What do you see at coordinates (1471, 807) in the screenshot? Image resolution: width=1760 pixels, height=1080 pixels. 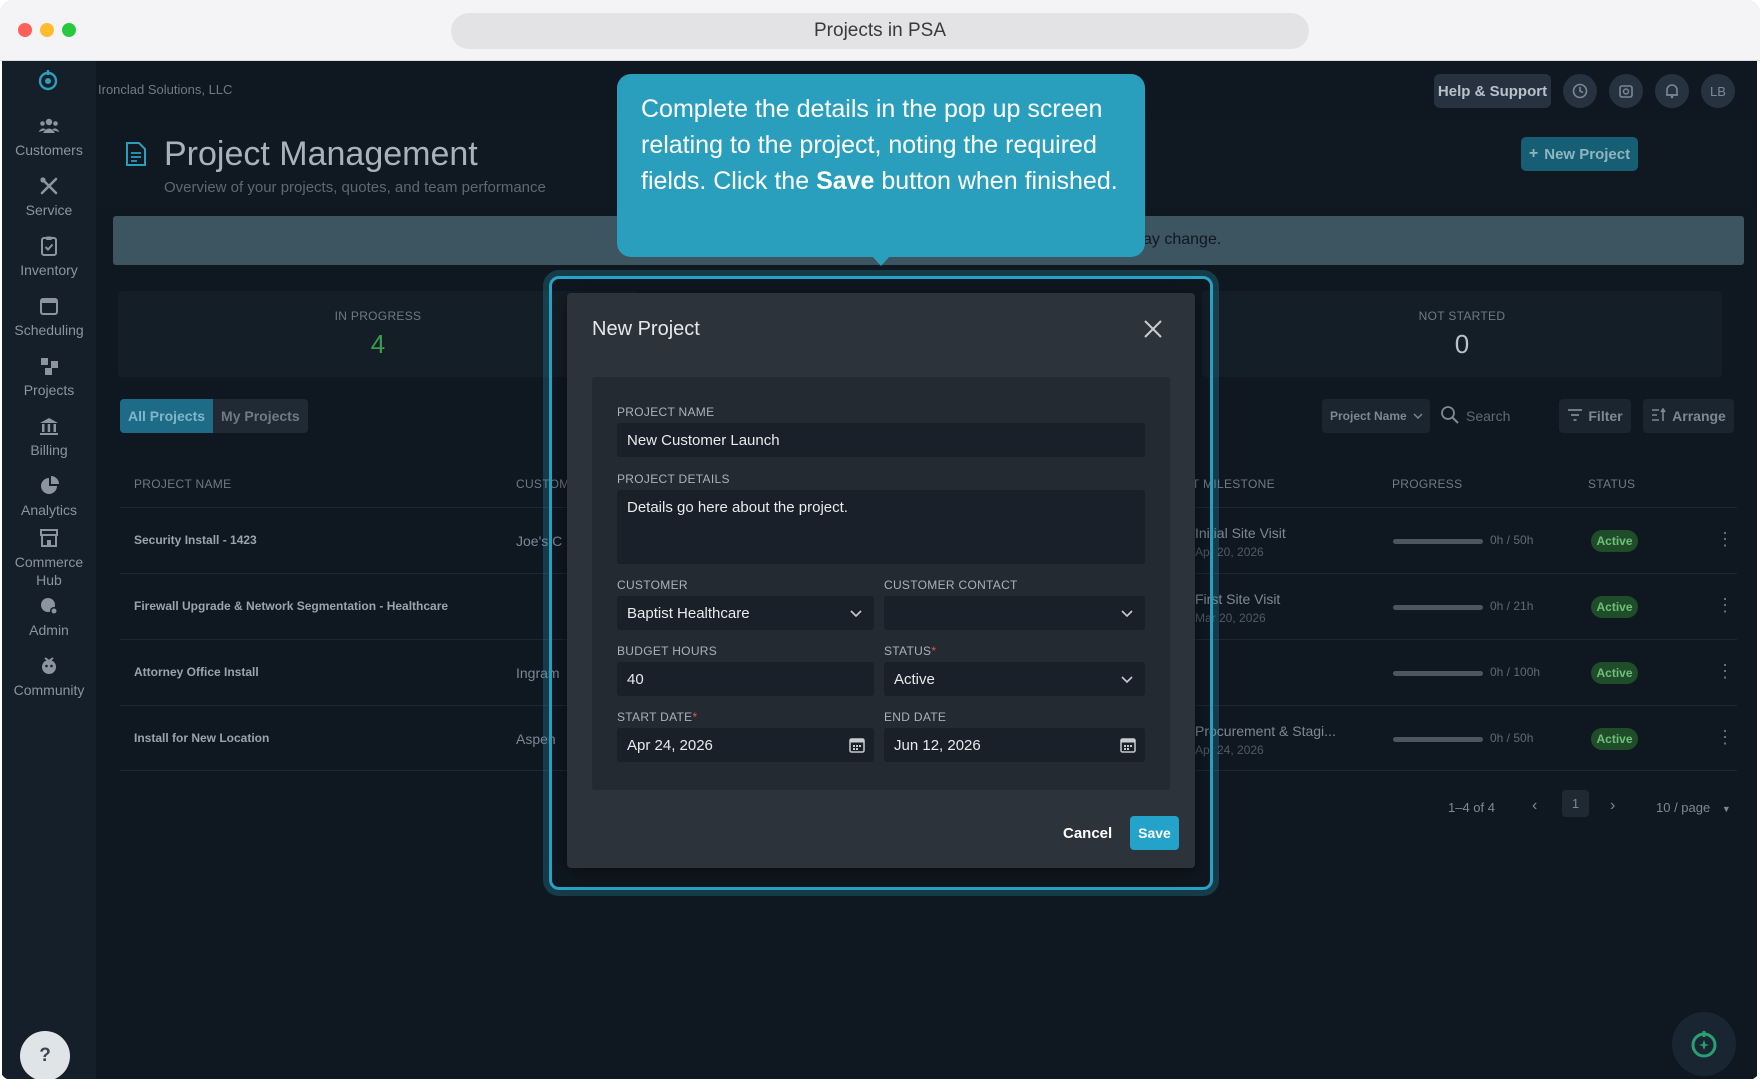 I see `pagination-range: 1–4 of 4` at bounding box center [1471, 807].